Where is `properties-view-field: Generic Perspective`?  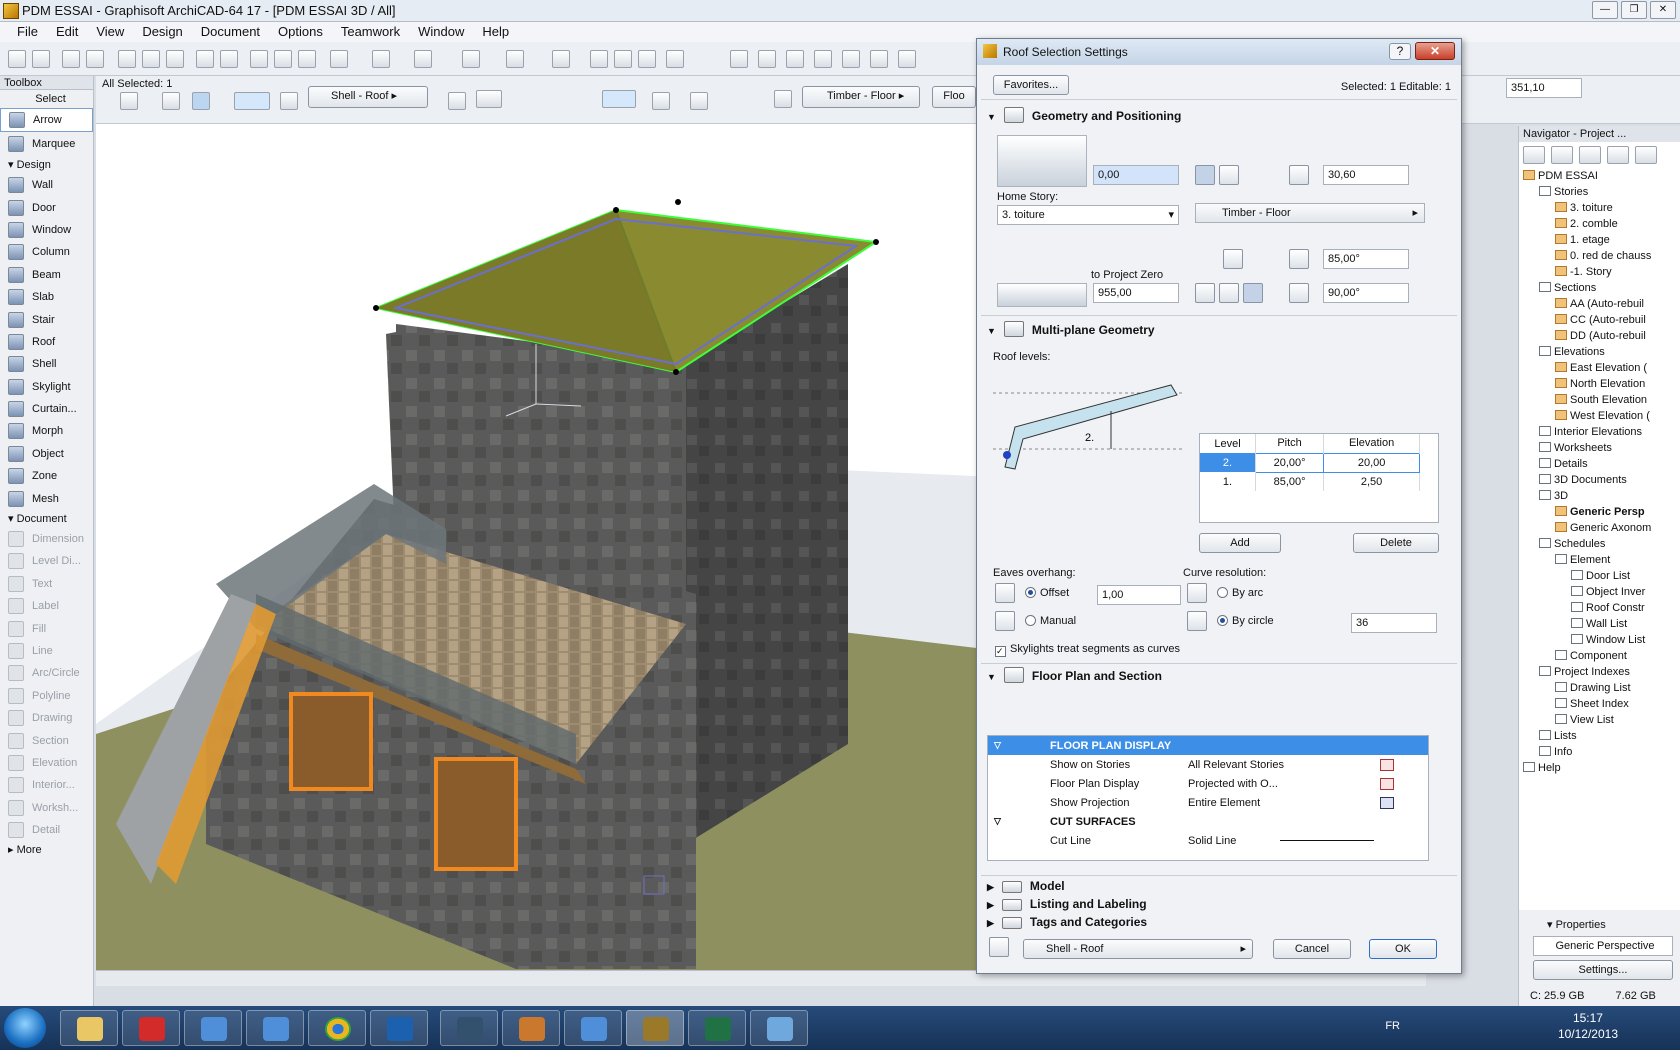 properties-view-field: Generic Perspective is located at coordinates (1603, 946).